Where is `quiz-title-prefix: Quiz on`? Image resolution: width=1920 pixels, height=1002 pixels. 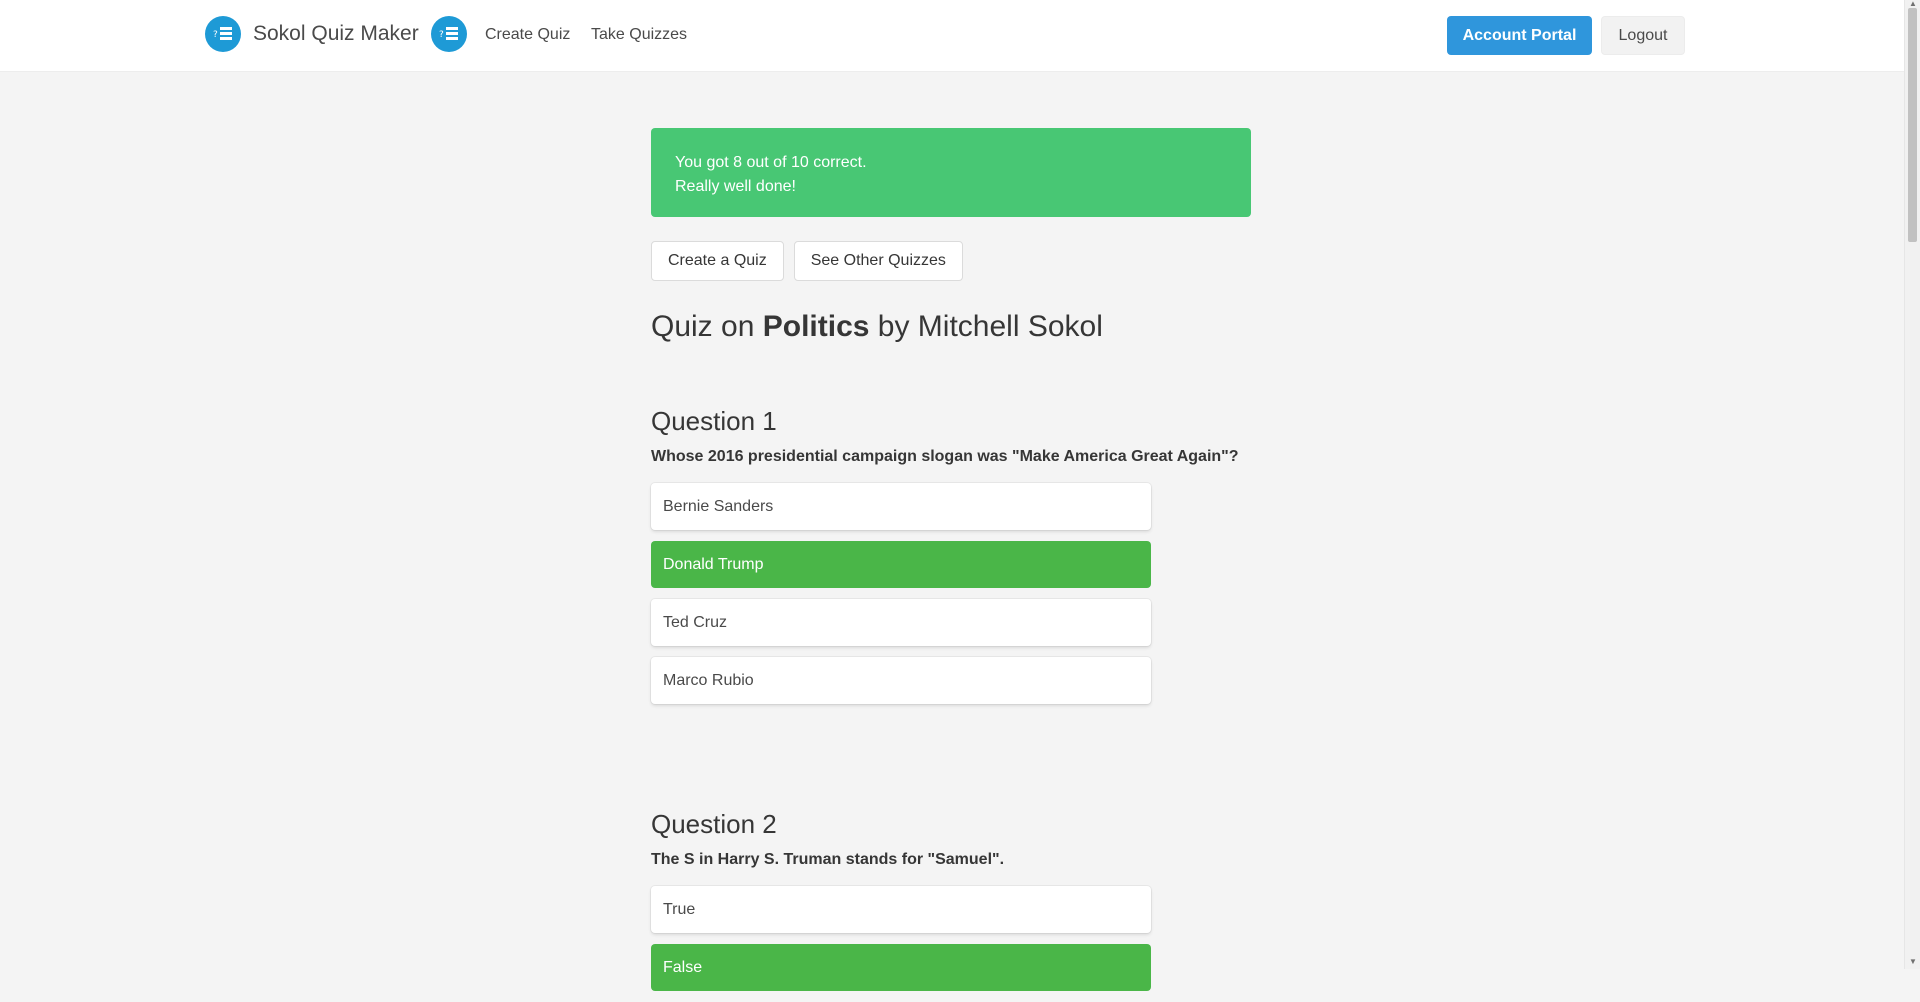 quiz-title-prefix: Quiz on is located at coordinates (707, 326).